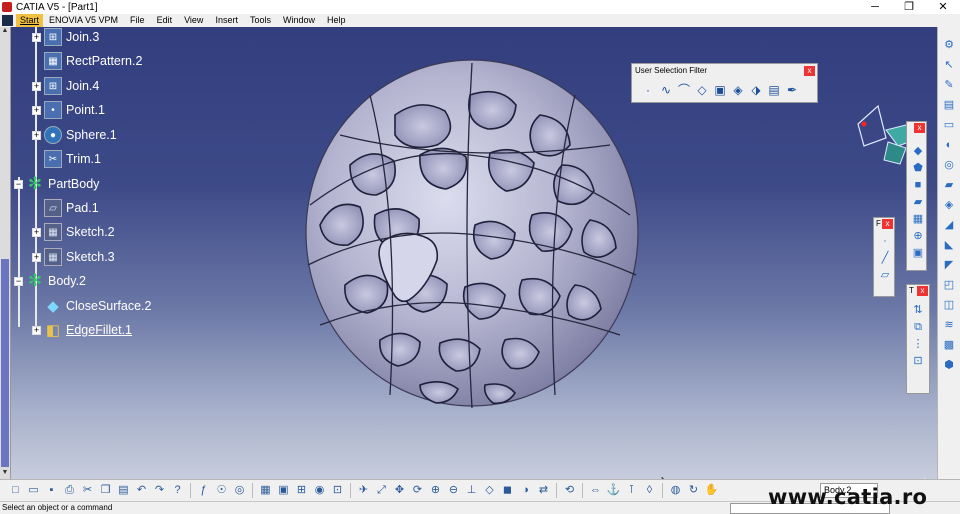 This screenshot has width=960, height=514. What do you see at coordinates (65, 37) in the screenshot?
I see `tree-item-join-3: + ⊞ Join.3` at bounding box center [65, 37].